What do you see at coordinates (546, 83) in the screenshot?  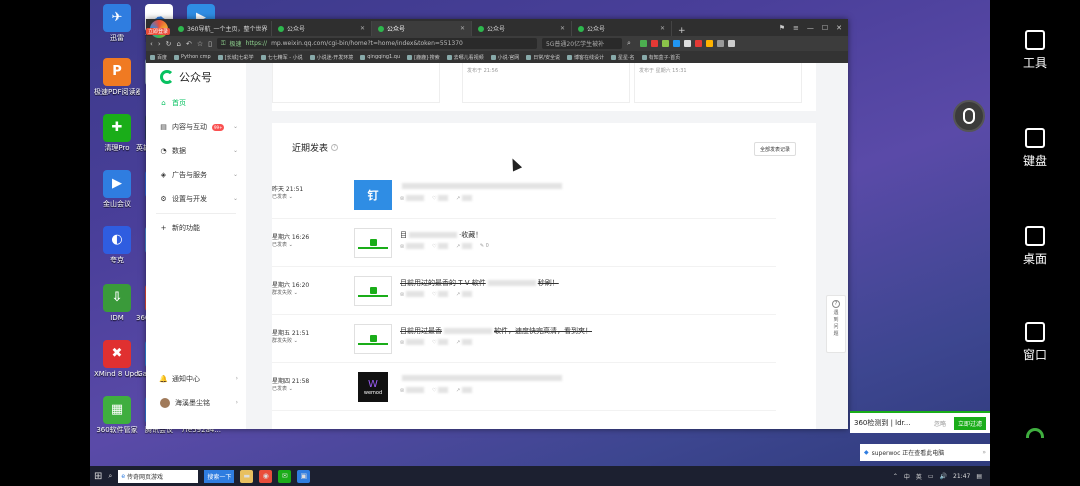 I see `top-card: 发布于 21:56` at bounding box center [546, 83].